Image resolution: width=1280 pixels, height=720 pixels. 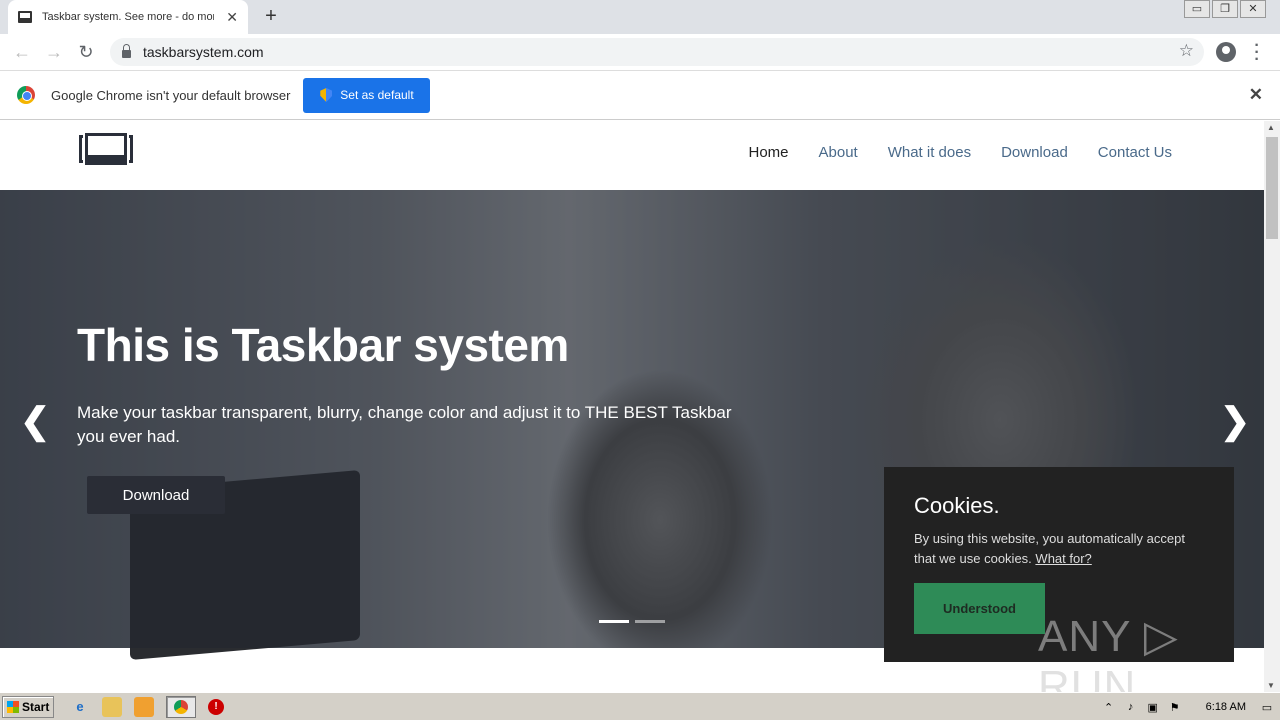 What do you see at coordinates (171, 95) in the screenshot?
I see `infobar-message: Google Chrome isn't your default browser` at bounding box center [171, 95].